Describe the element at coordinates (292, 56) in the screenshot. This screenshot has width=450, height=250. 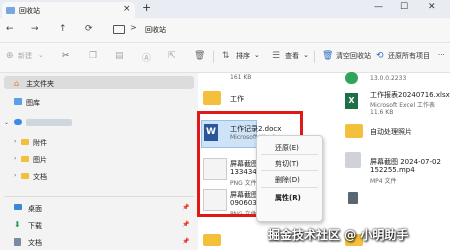
I see `view-button: 查看` at that location.